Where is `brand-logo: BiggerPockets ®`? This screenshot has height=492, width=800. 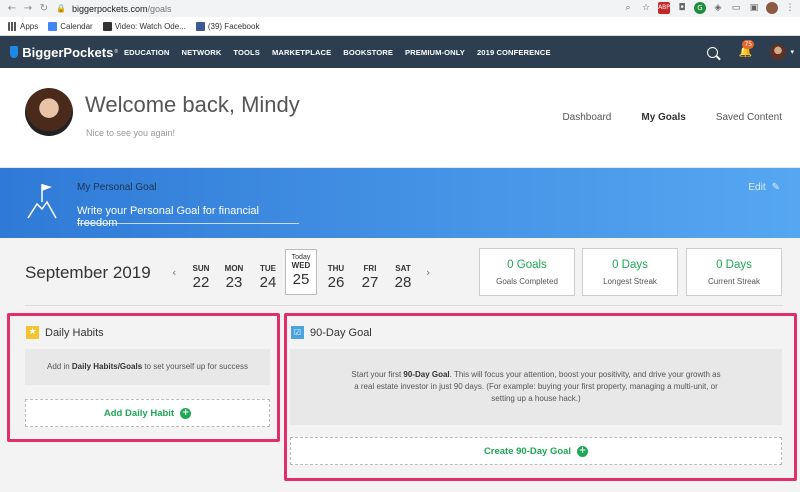 brand-logo: BiggerPockets ® is located at coordinates (64, 52).